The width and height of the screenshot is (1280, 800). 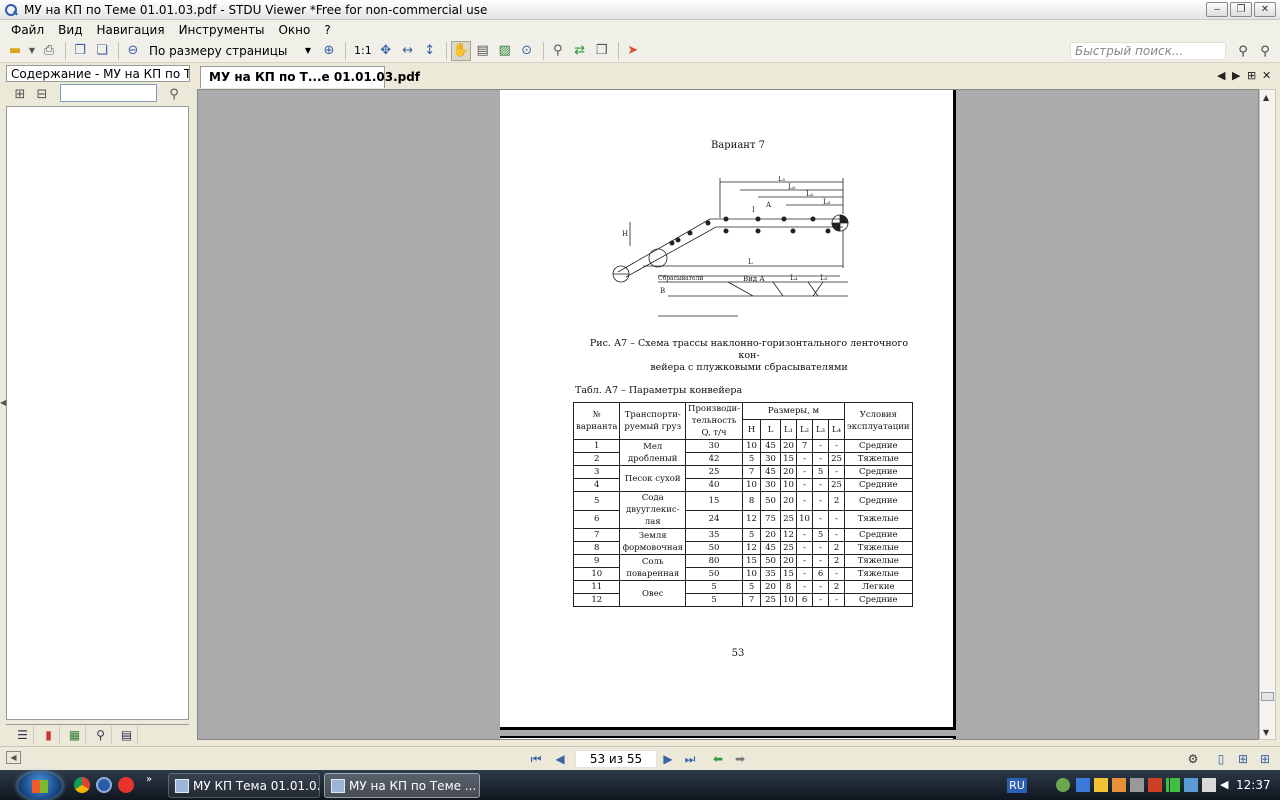 I want to click on first-page-icon: ⏮, so click(x=536, y=759).